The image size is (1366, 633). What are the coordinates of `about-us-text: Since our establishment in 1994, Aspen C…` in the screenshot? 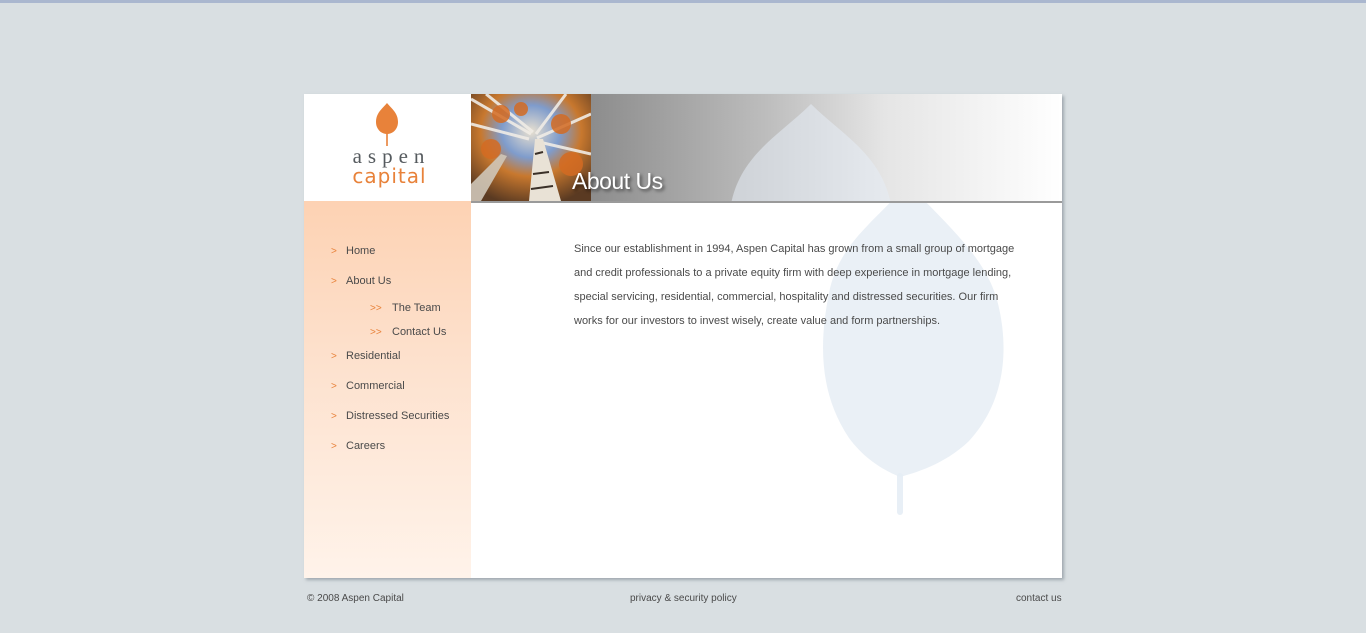 It's located at (794, 285).